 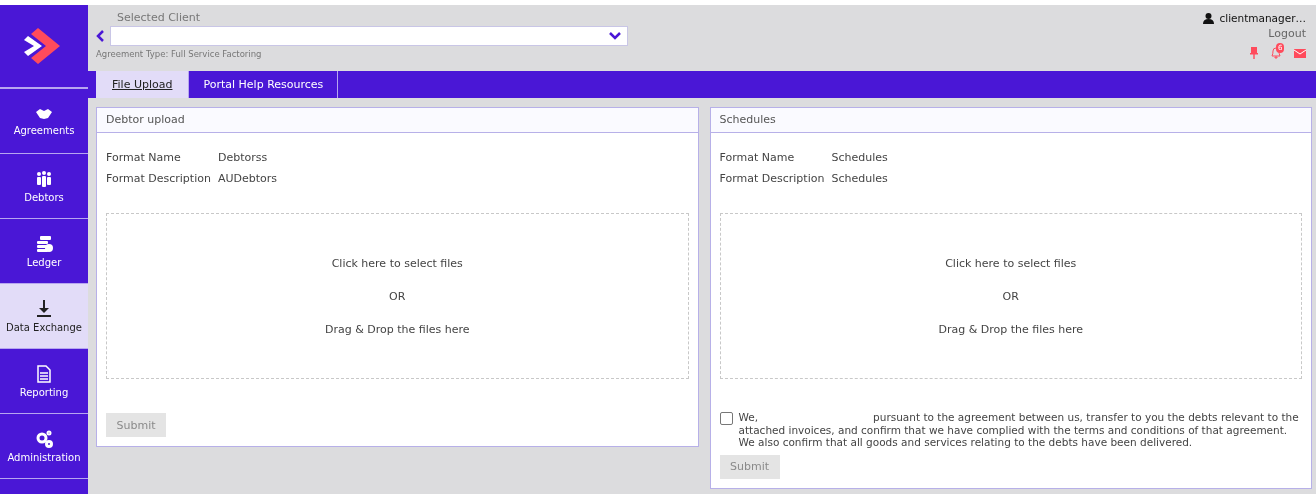 What do you see at coordinates (243, 157) in the screenshot?
I see `field-value: Debtorss` at bounding box center [243, 157].